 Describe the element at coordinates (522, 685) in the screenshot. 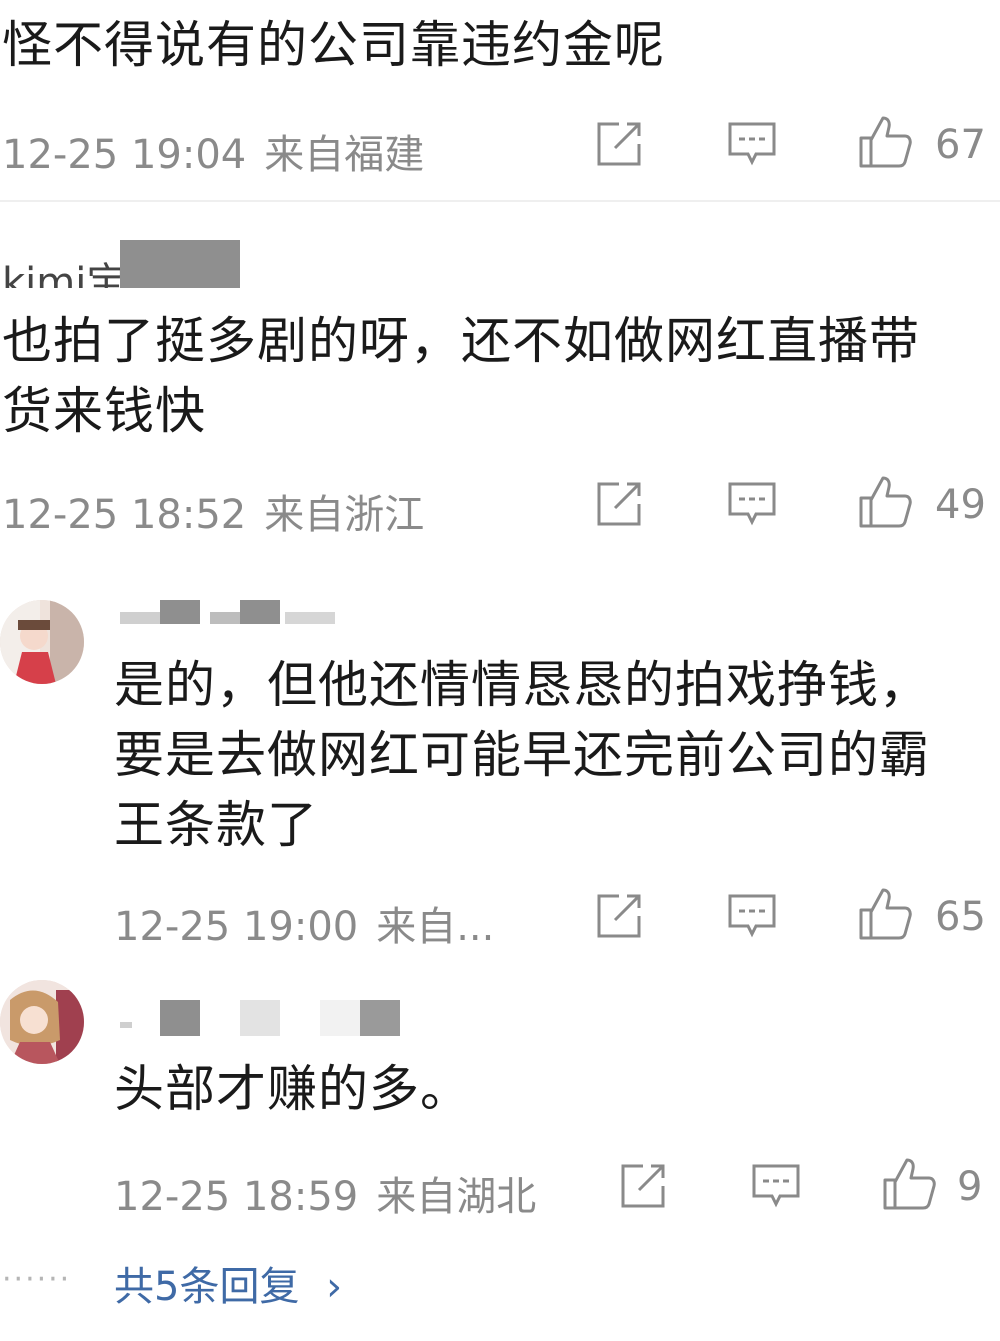

I see `reply-text-line: 是的，但他还情情恳恳的拍戏挣钱，` at that location.